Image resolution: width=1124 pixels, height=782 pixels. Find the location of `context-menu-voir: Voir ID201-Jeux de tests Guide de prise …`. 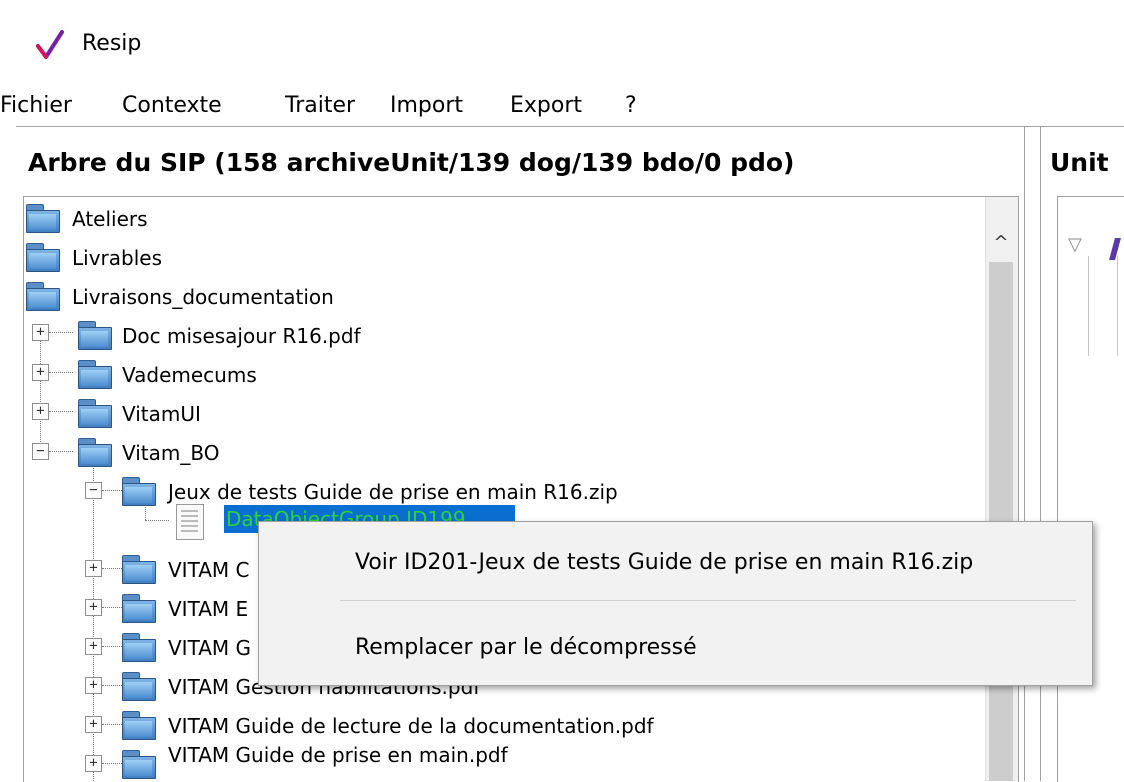

context-menu-voir: Voir ID201-Jeux de tests Guide de prise … is located at coordinates (664, 563).